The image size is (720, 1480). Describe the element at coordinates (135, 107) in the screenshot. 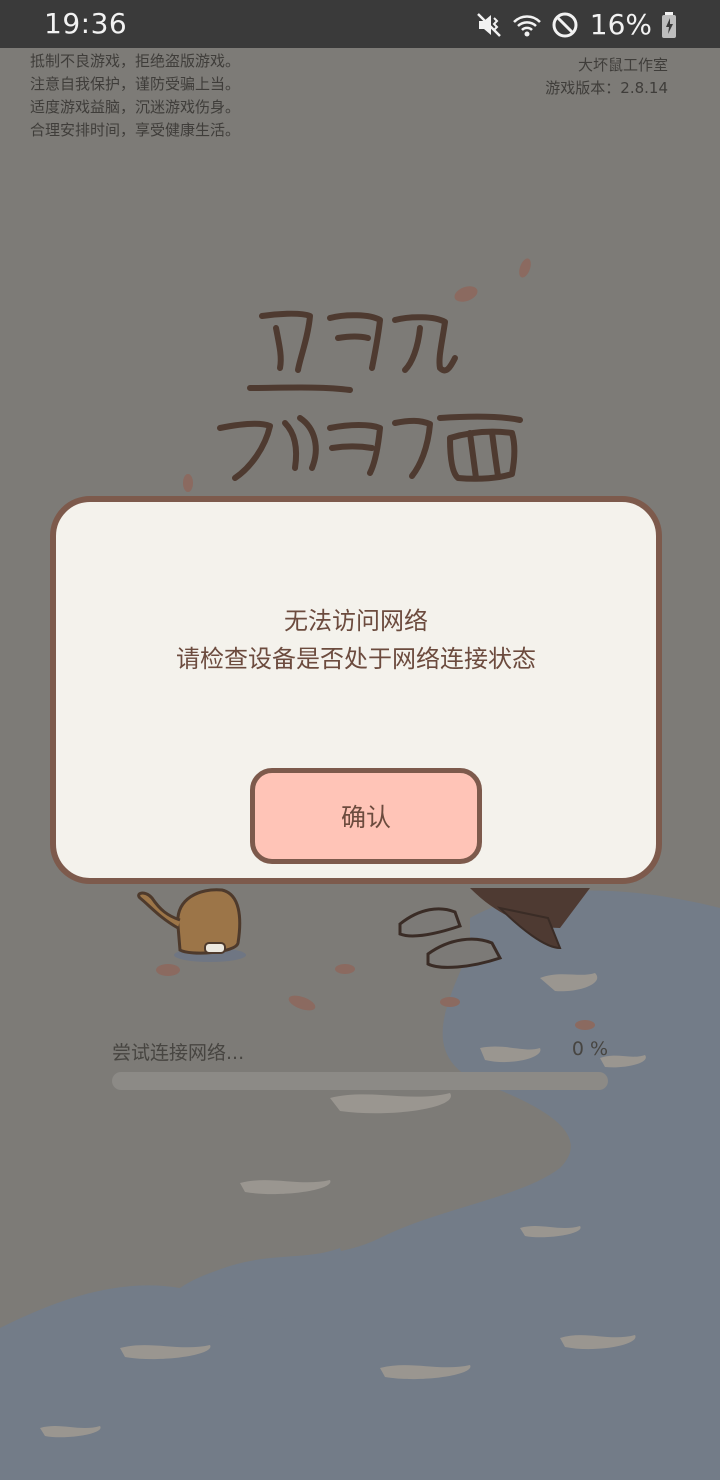

I see `health-notice-line: 适度游戏益脑，沉迷游戏伤身。` at that location.